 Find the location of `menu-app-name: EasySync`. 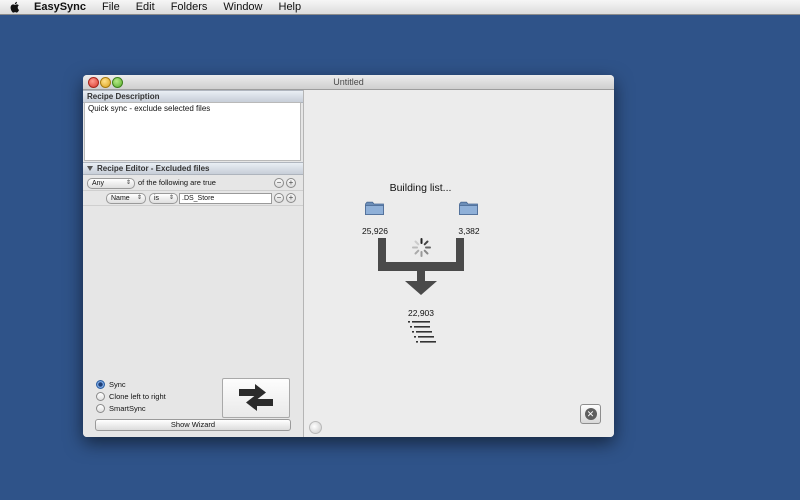

menu-app-name: EasySync is located at coordinates (62, 7).